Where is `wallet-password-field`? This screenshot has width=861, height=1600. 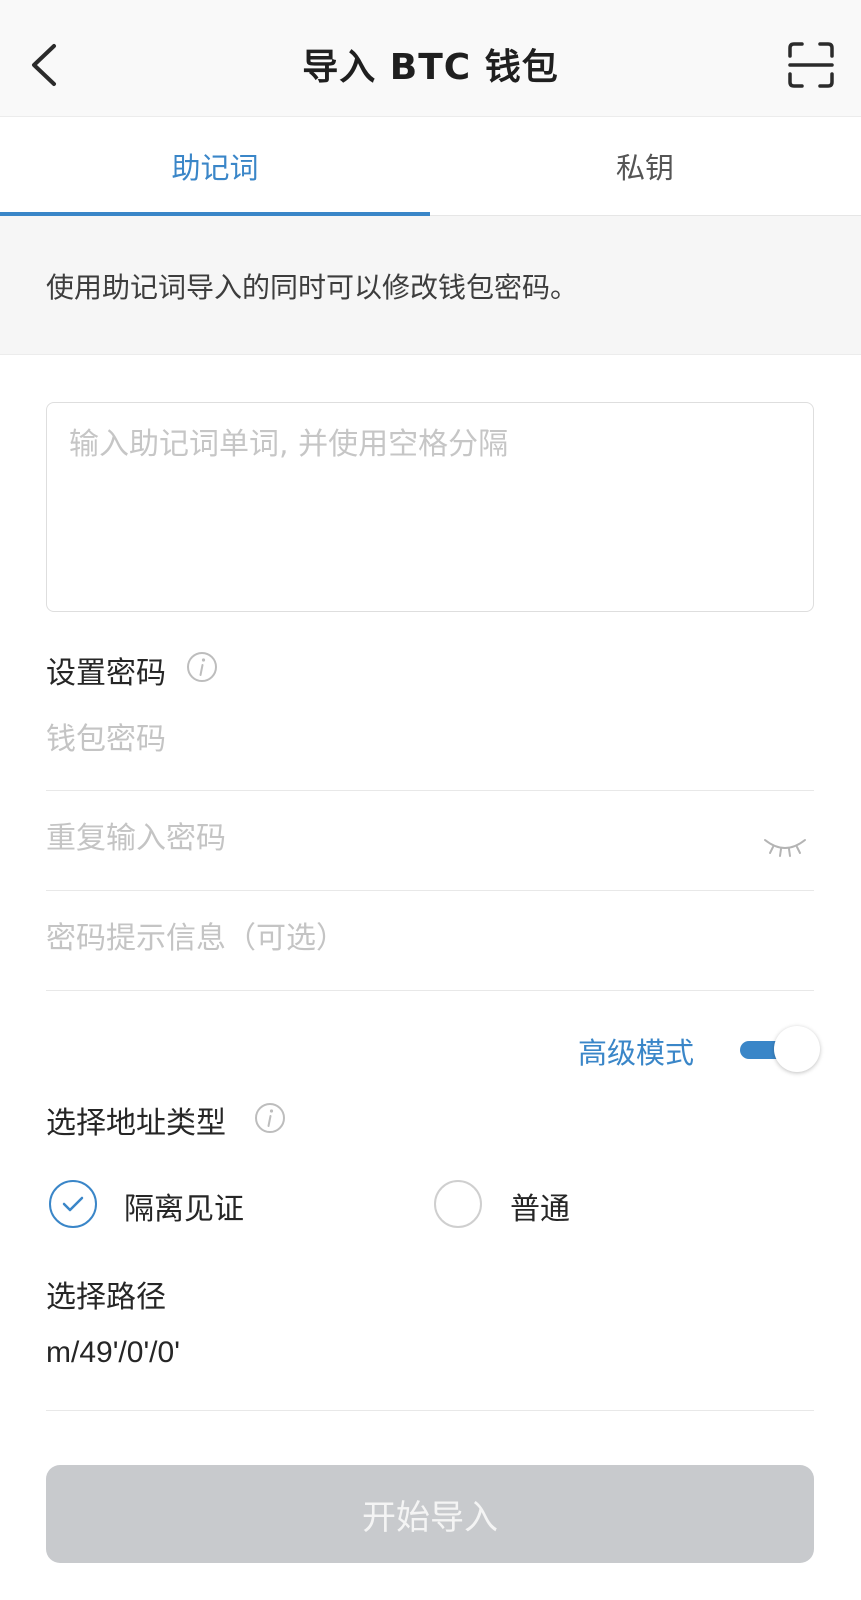 wallet-password-field is located at coordinates (430, 739).